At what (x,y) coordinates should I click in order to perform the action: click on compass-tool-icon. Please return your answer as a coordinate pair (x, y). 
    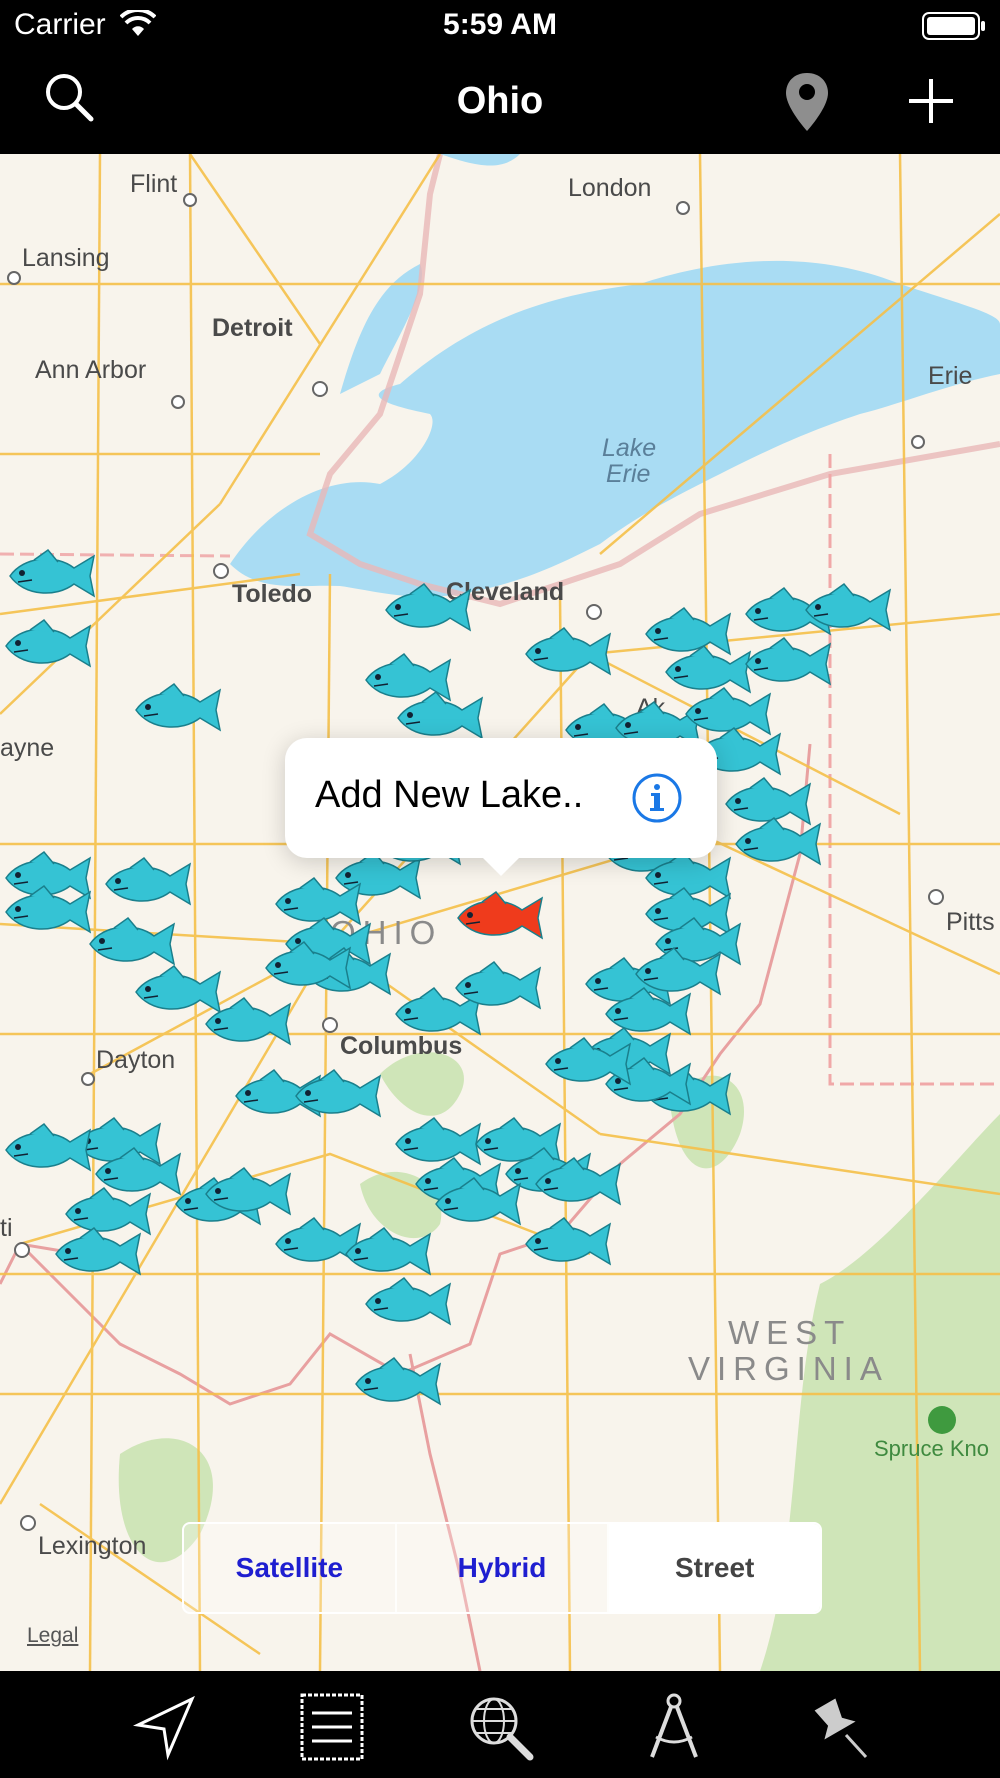
    Looking at the image, I should click on (674, 1727).